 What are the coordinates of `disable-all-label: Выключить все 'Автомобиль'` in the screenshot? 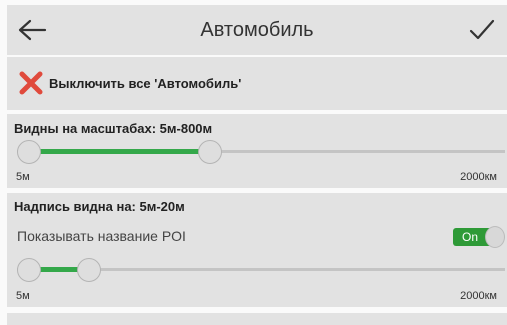 It's located at (145, 83).